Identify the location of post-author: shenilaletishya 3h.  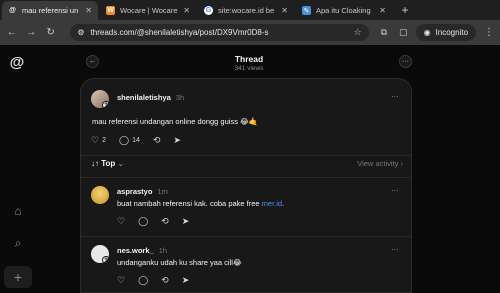
(150, 97).